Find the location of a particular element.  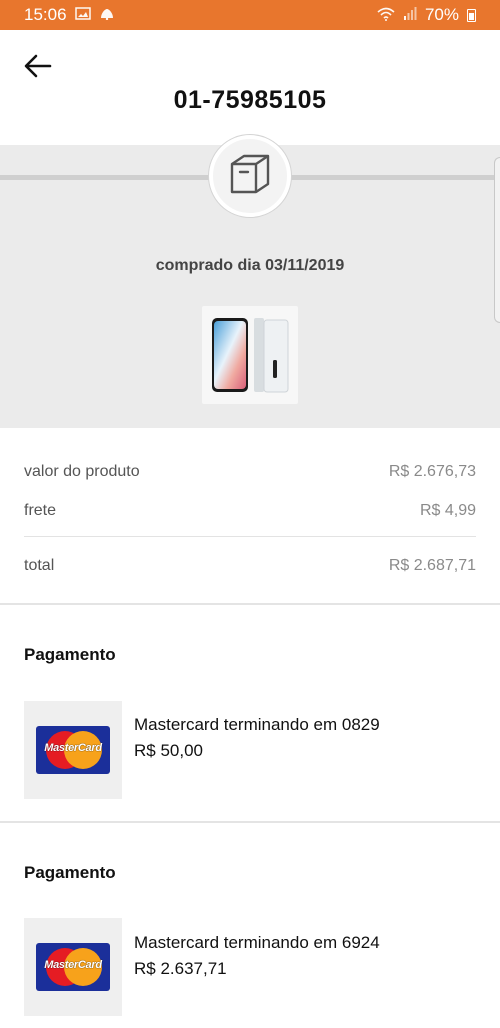

wifi-icon is located at coordinates (386, 15).